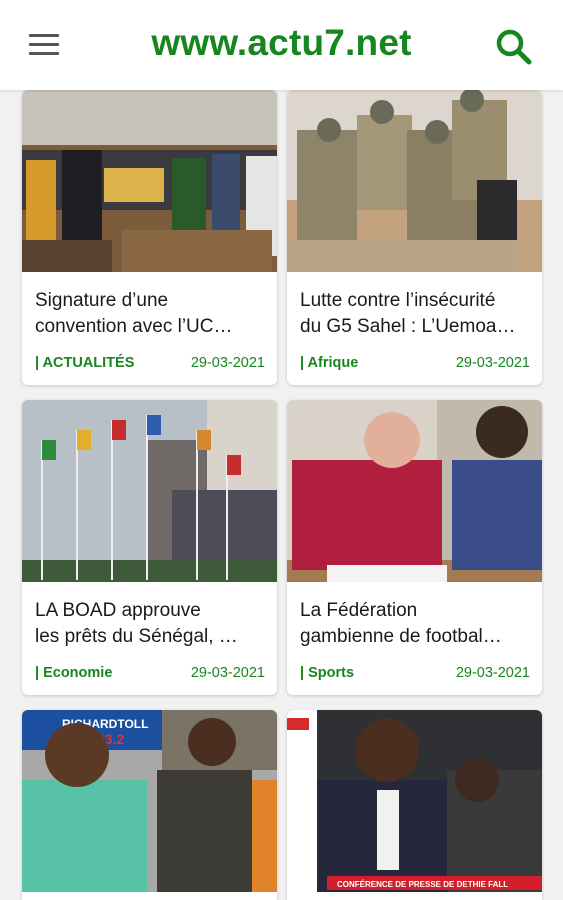  I want to click on press-banner-text: CONFÉRENCE DE PRESSE DE DETHIE FALL, so click(422, 884).